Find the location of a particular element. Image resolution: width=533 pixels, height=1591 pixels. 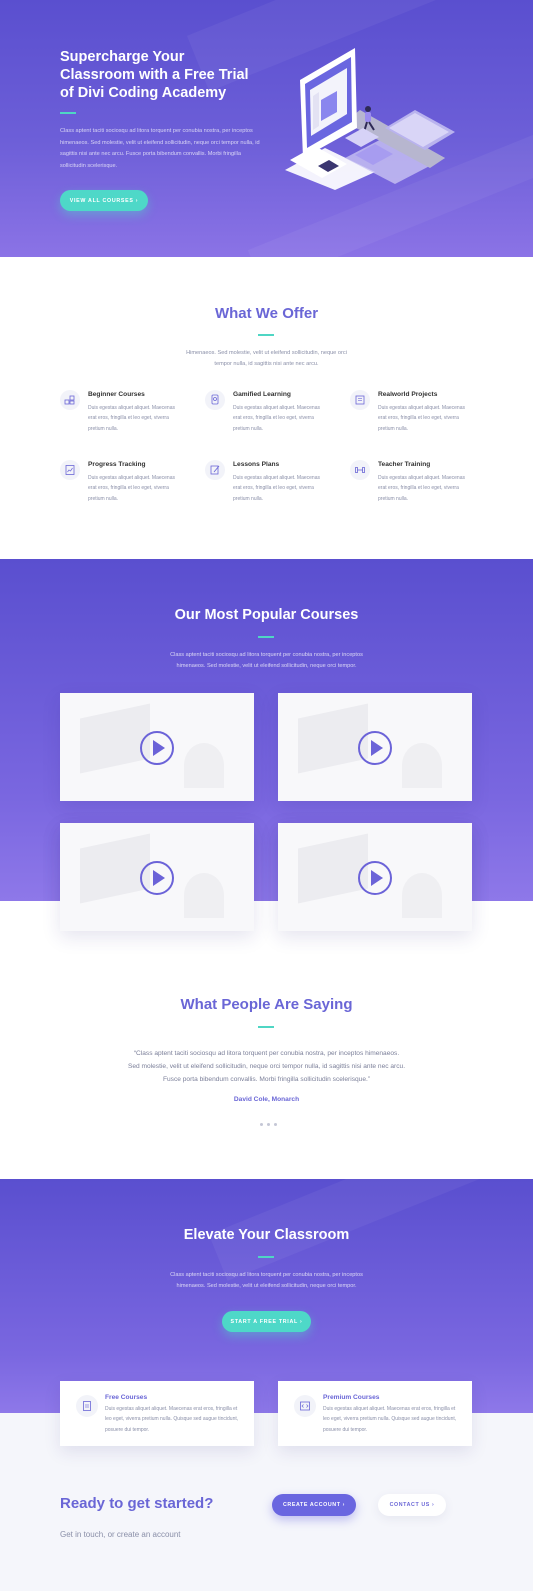

badge-icon is located at coordinates (215, 400).